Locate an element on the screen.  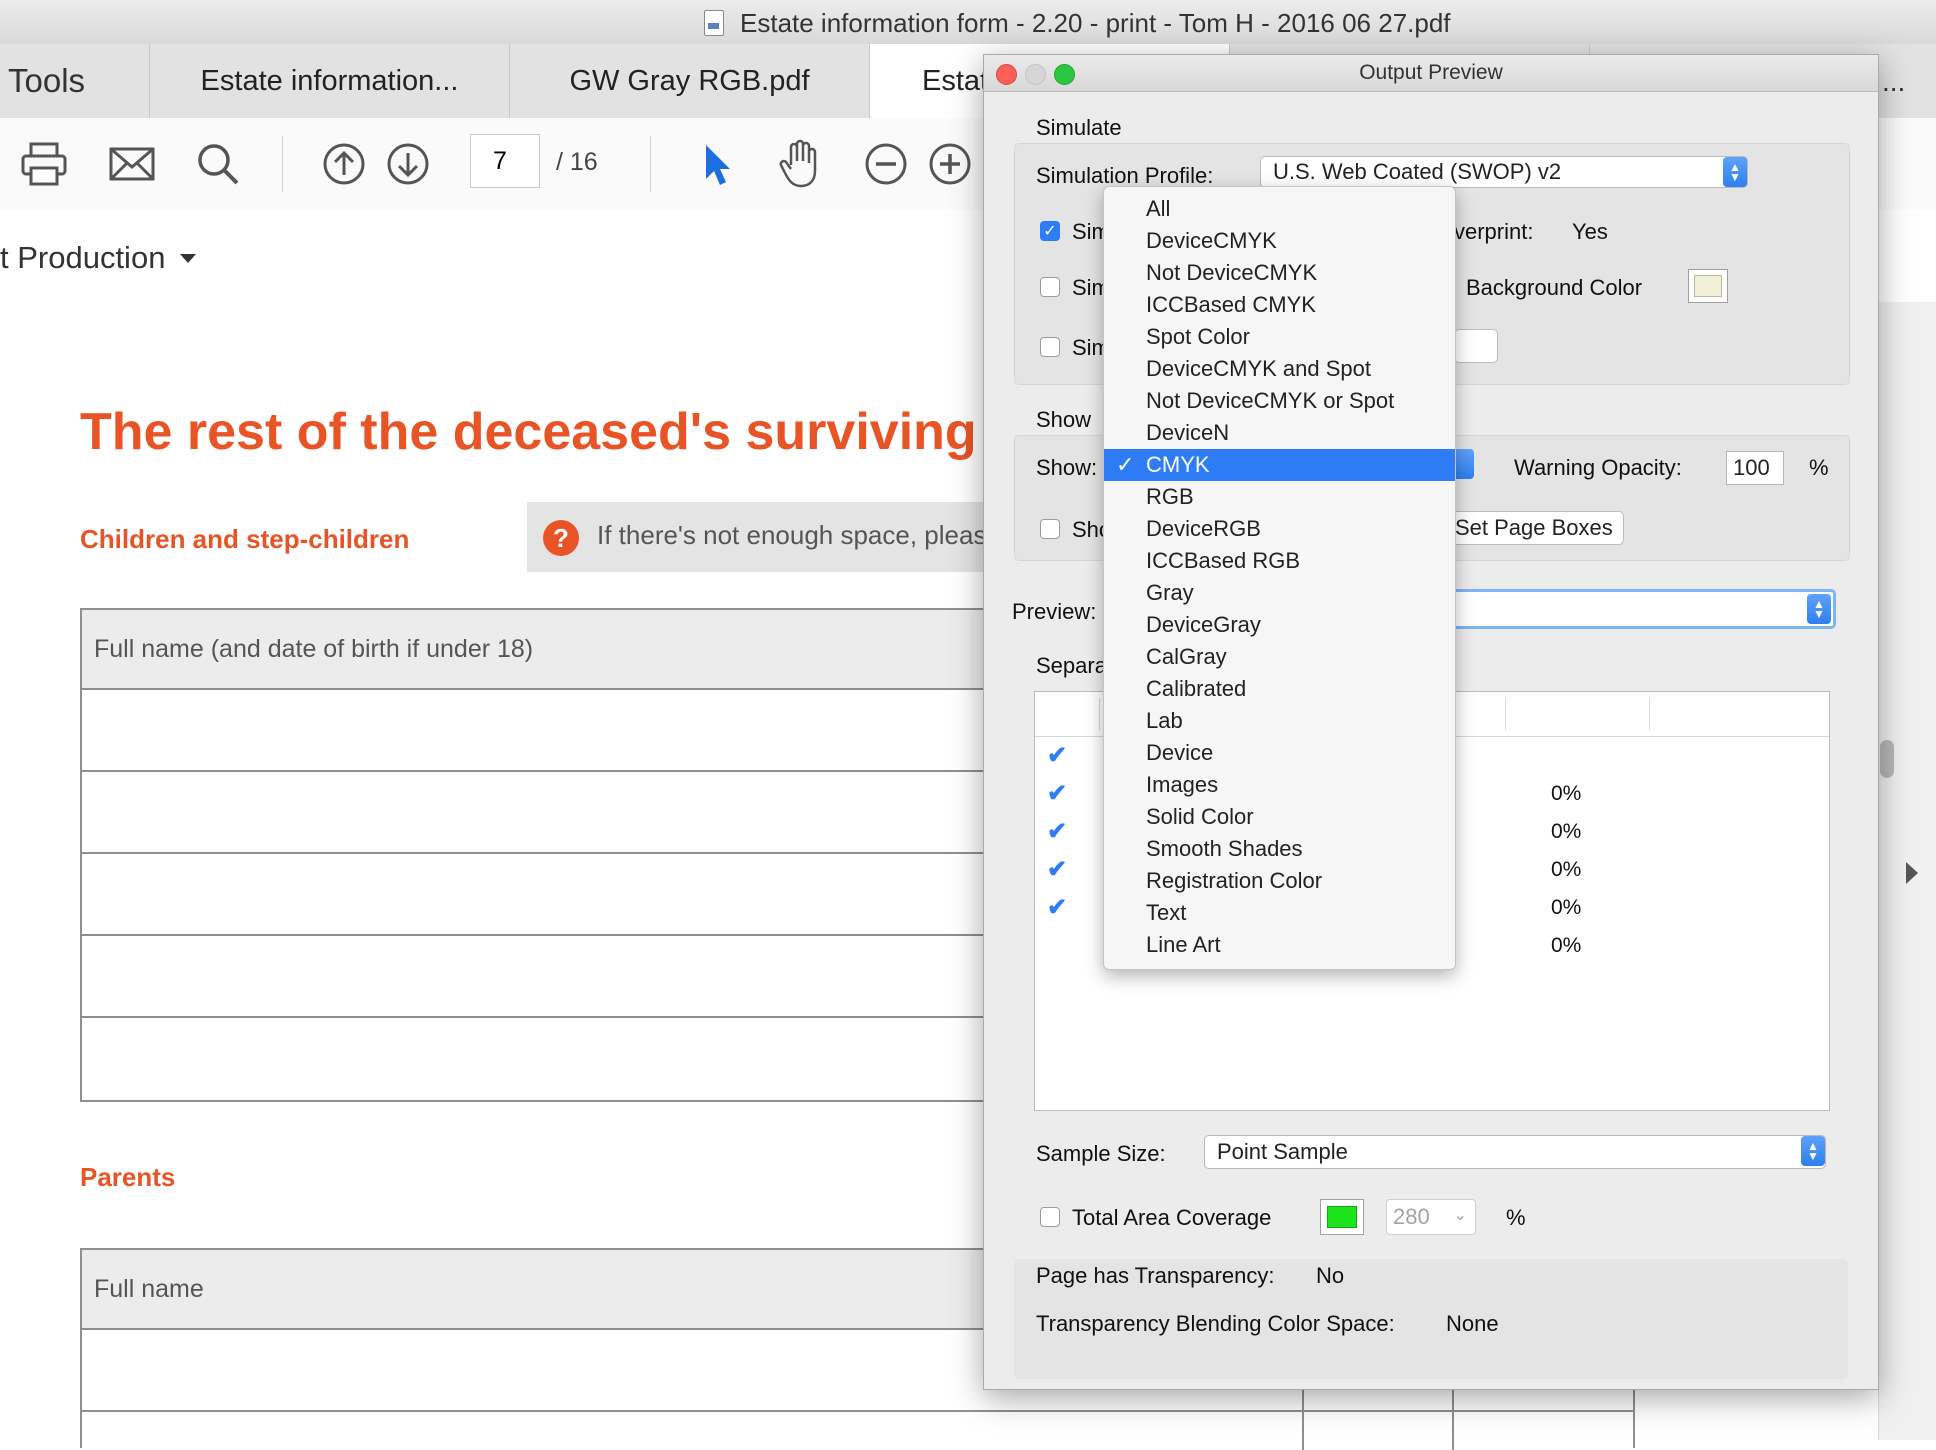
menu-item: DeviceN is located at coordinates (1279, 433).